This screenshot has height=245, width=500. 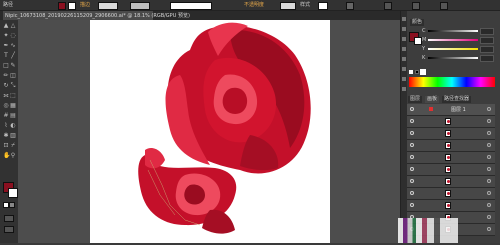 I want to click on artboard-tool-icon: ⊡, so click(x=6, y=146).